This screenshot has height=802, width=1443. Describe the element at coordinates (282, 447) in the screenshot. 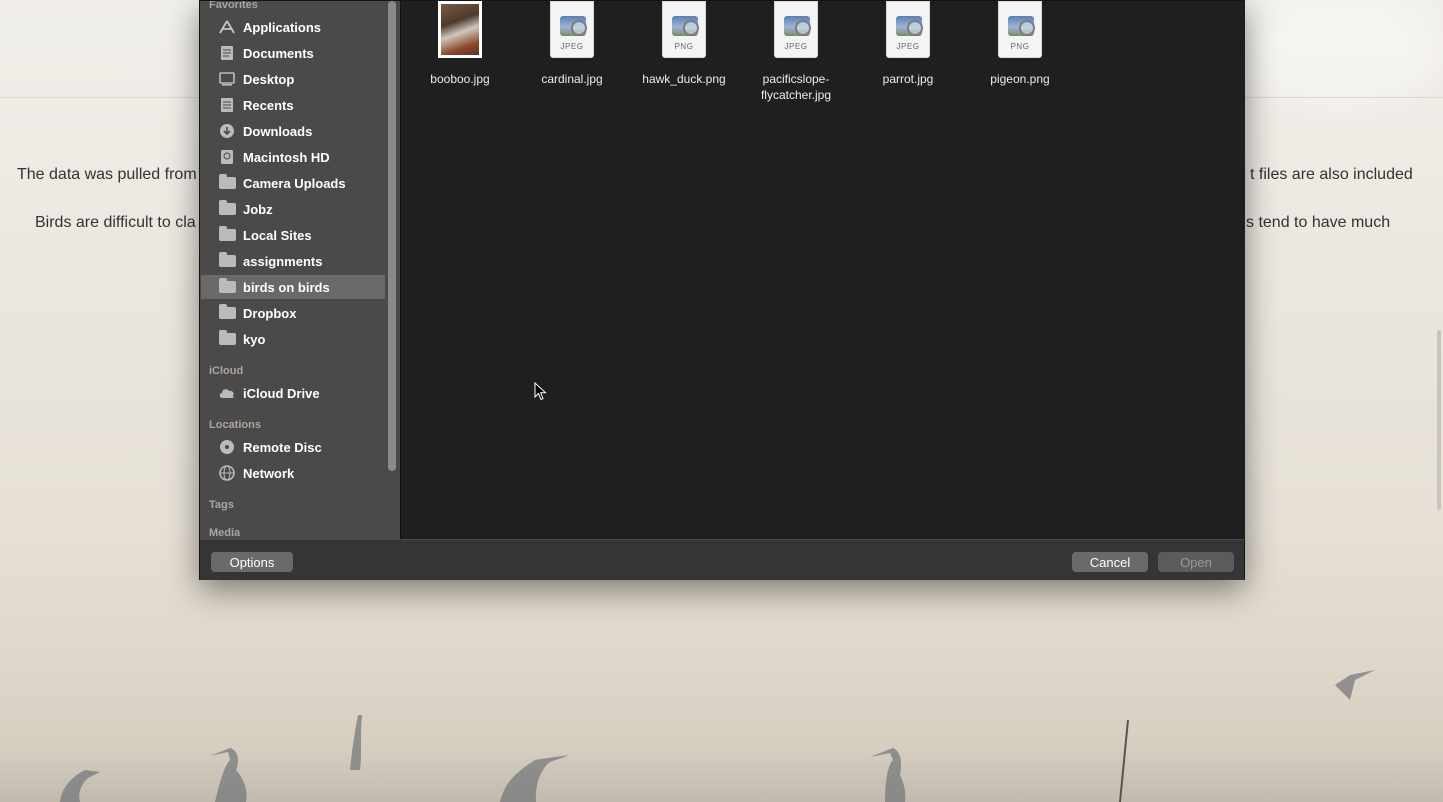

I see `sidebar-item-label: Remote Disc` at that location.